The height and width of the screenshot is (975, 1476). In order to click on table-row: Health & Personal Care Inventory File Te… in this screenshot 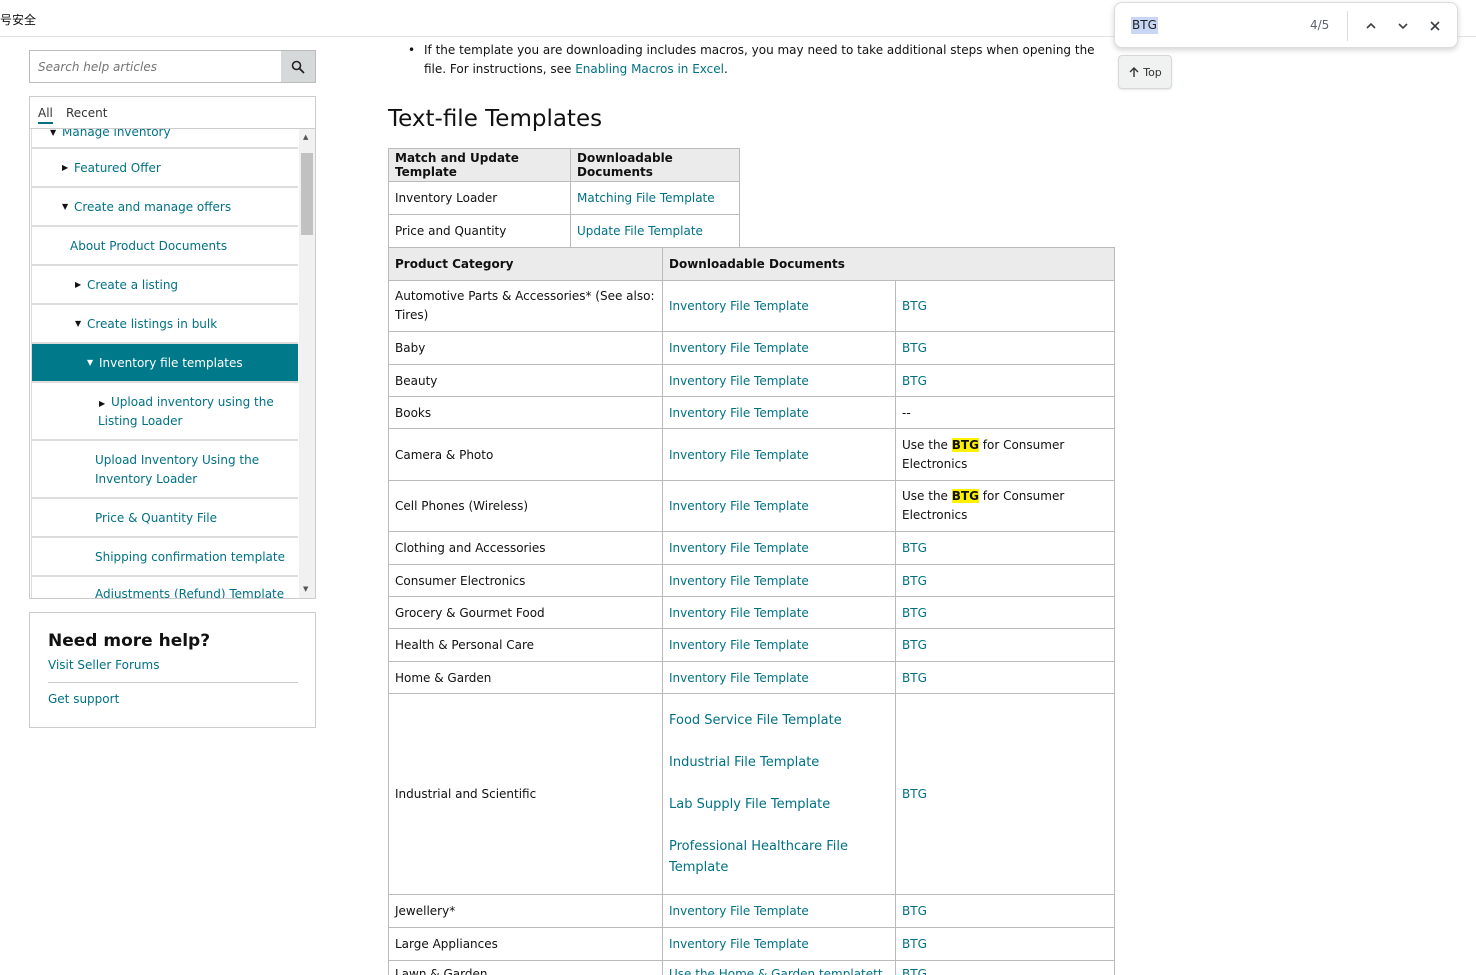, I will do `click(752, 645)`.